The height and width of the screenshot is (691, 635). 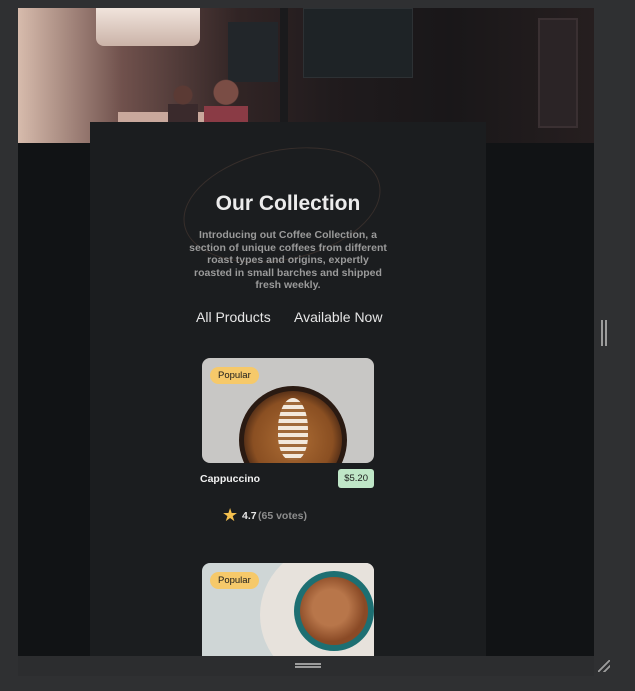 What do you see at coordinates (230, 479) in the screenshot?
I see `product-name: Cappuccino` at bounding box center [230, 479].